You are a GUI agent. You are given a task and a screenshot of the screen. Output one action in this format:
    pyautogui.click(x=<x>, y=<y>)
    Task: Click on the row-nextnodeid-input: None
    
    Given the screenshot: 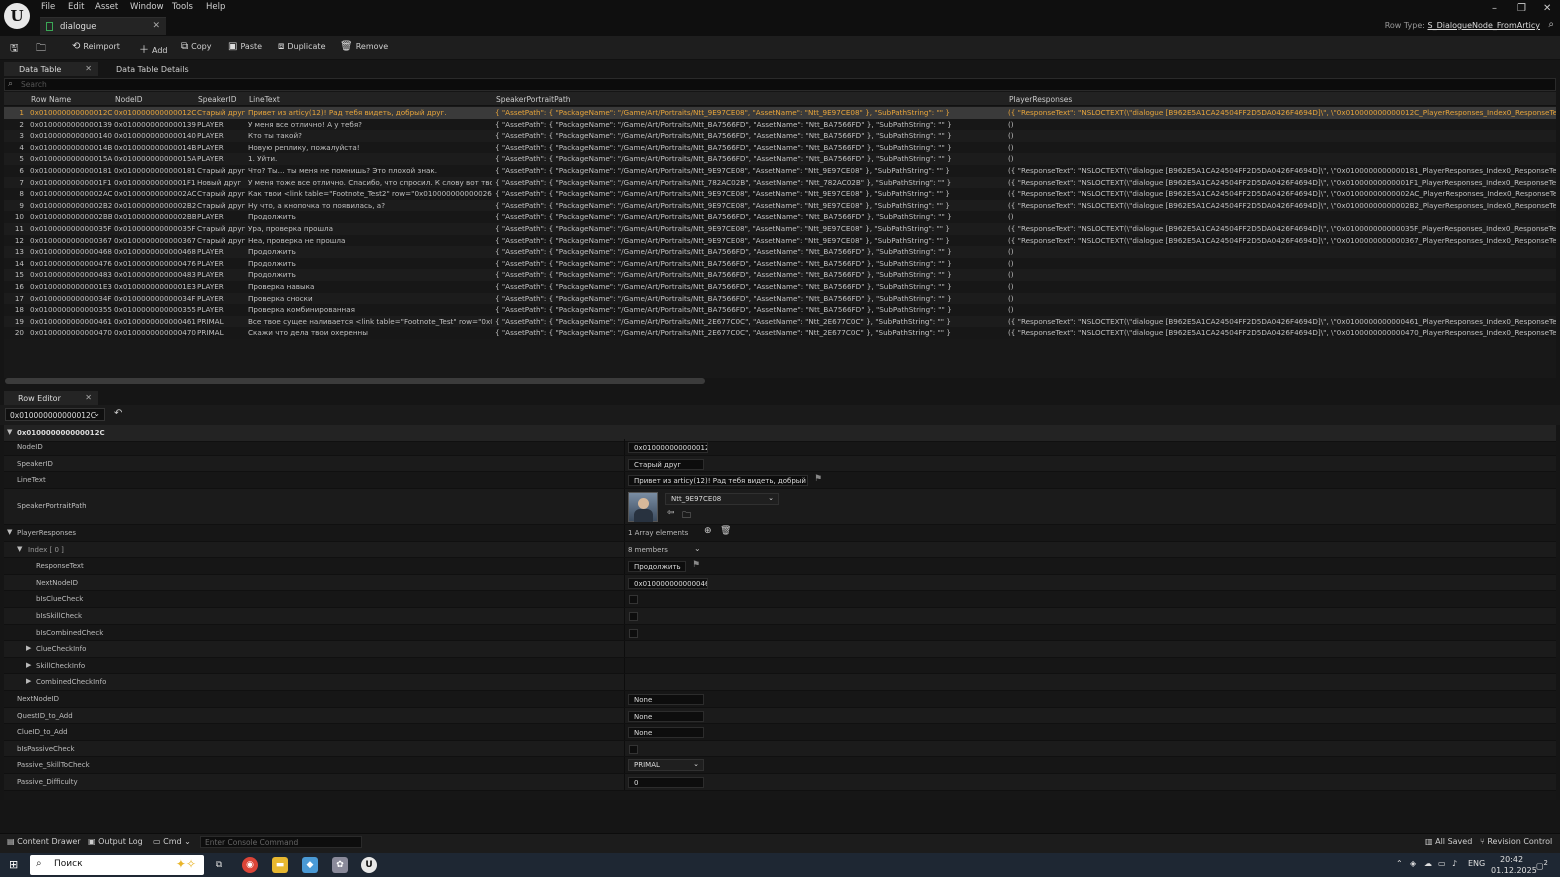 What is the action you would take?
    pyautogui.click(x=666, y=699)
    